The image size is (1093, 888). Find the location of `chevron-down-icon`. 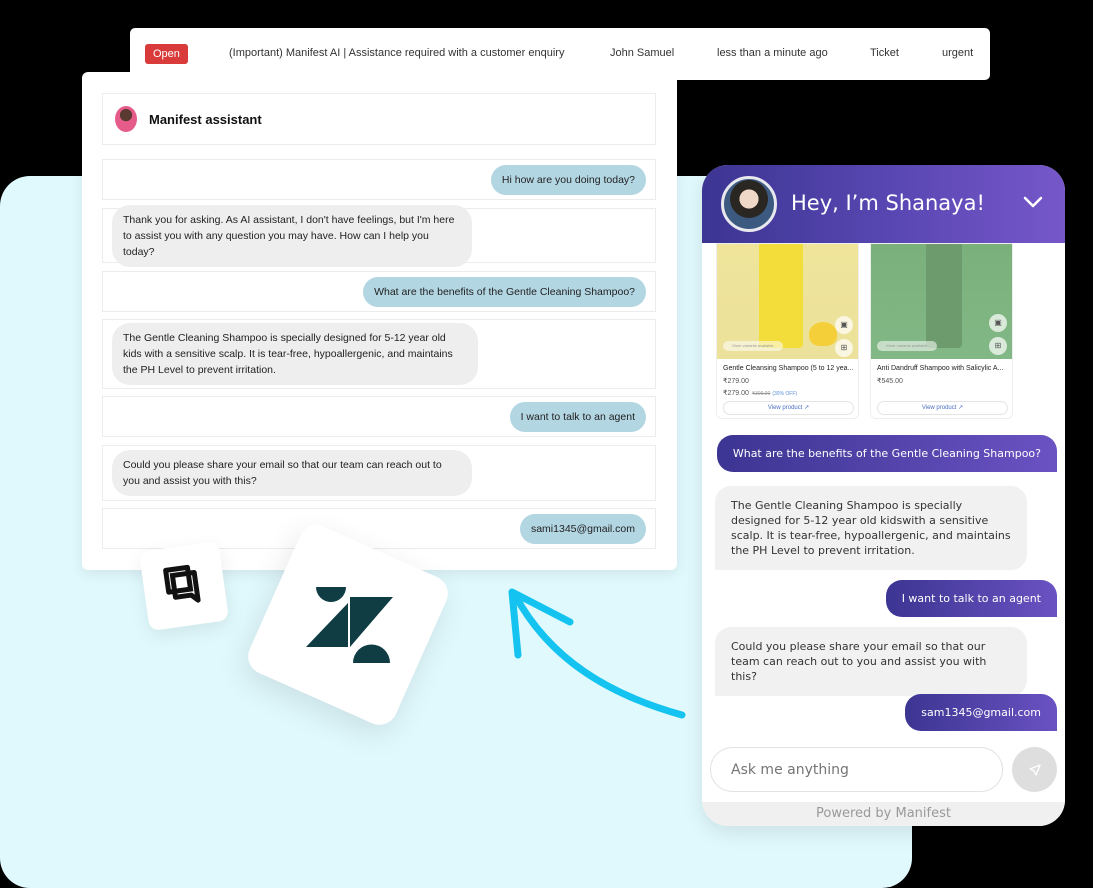

chevron-down-icon is located at coordinates (1033, 202).